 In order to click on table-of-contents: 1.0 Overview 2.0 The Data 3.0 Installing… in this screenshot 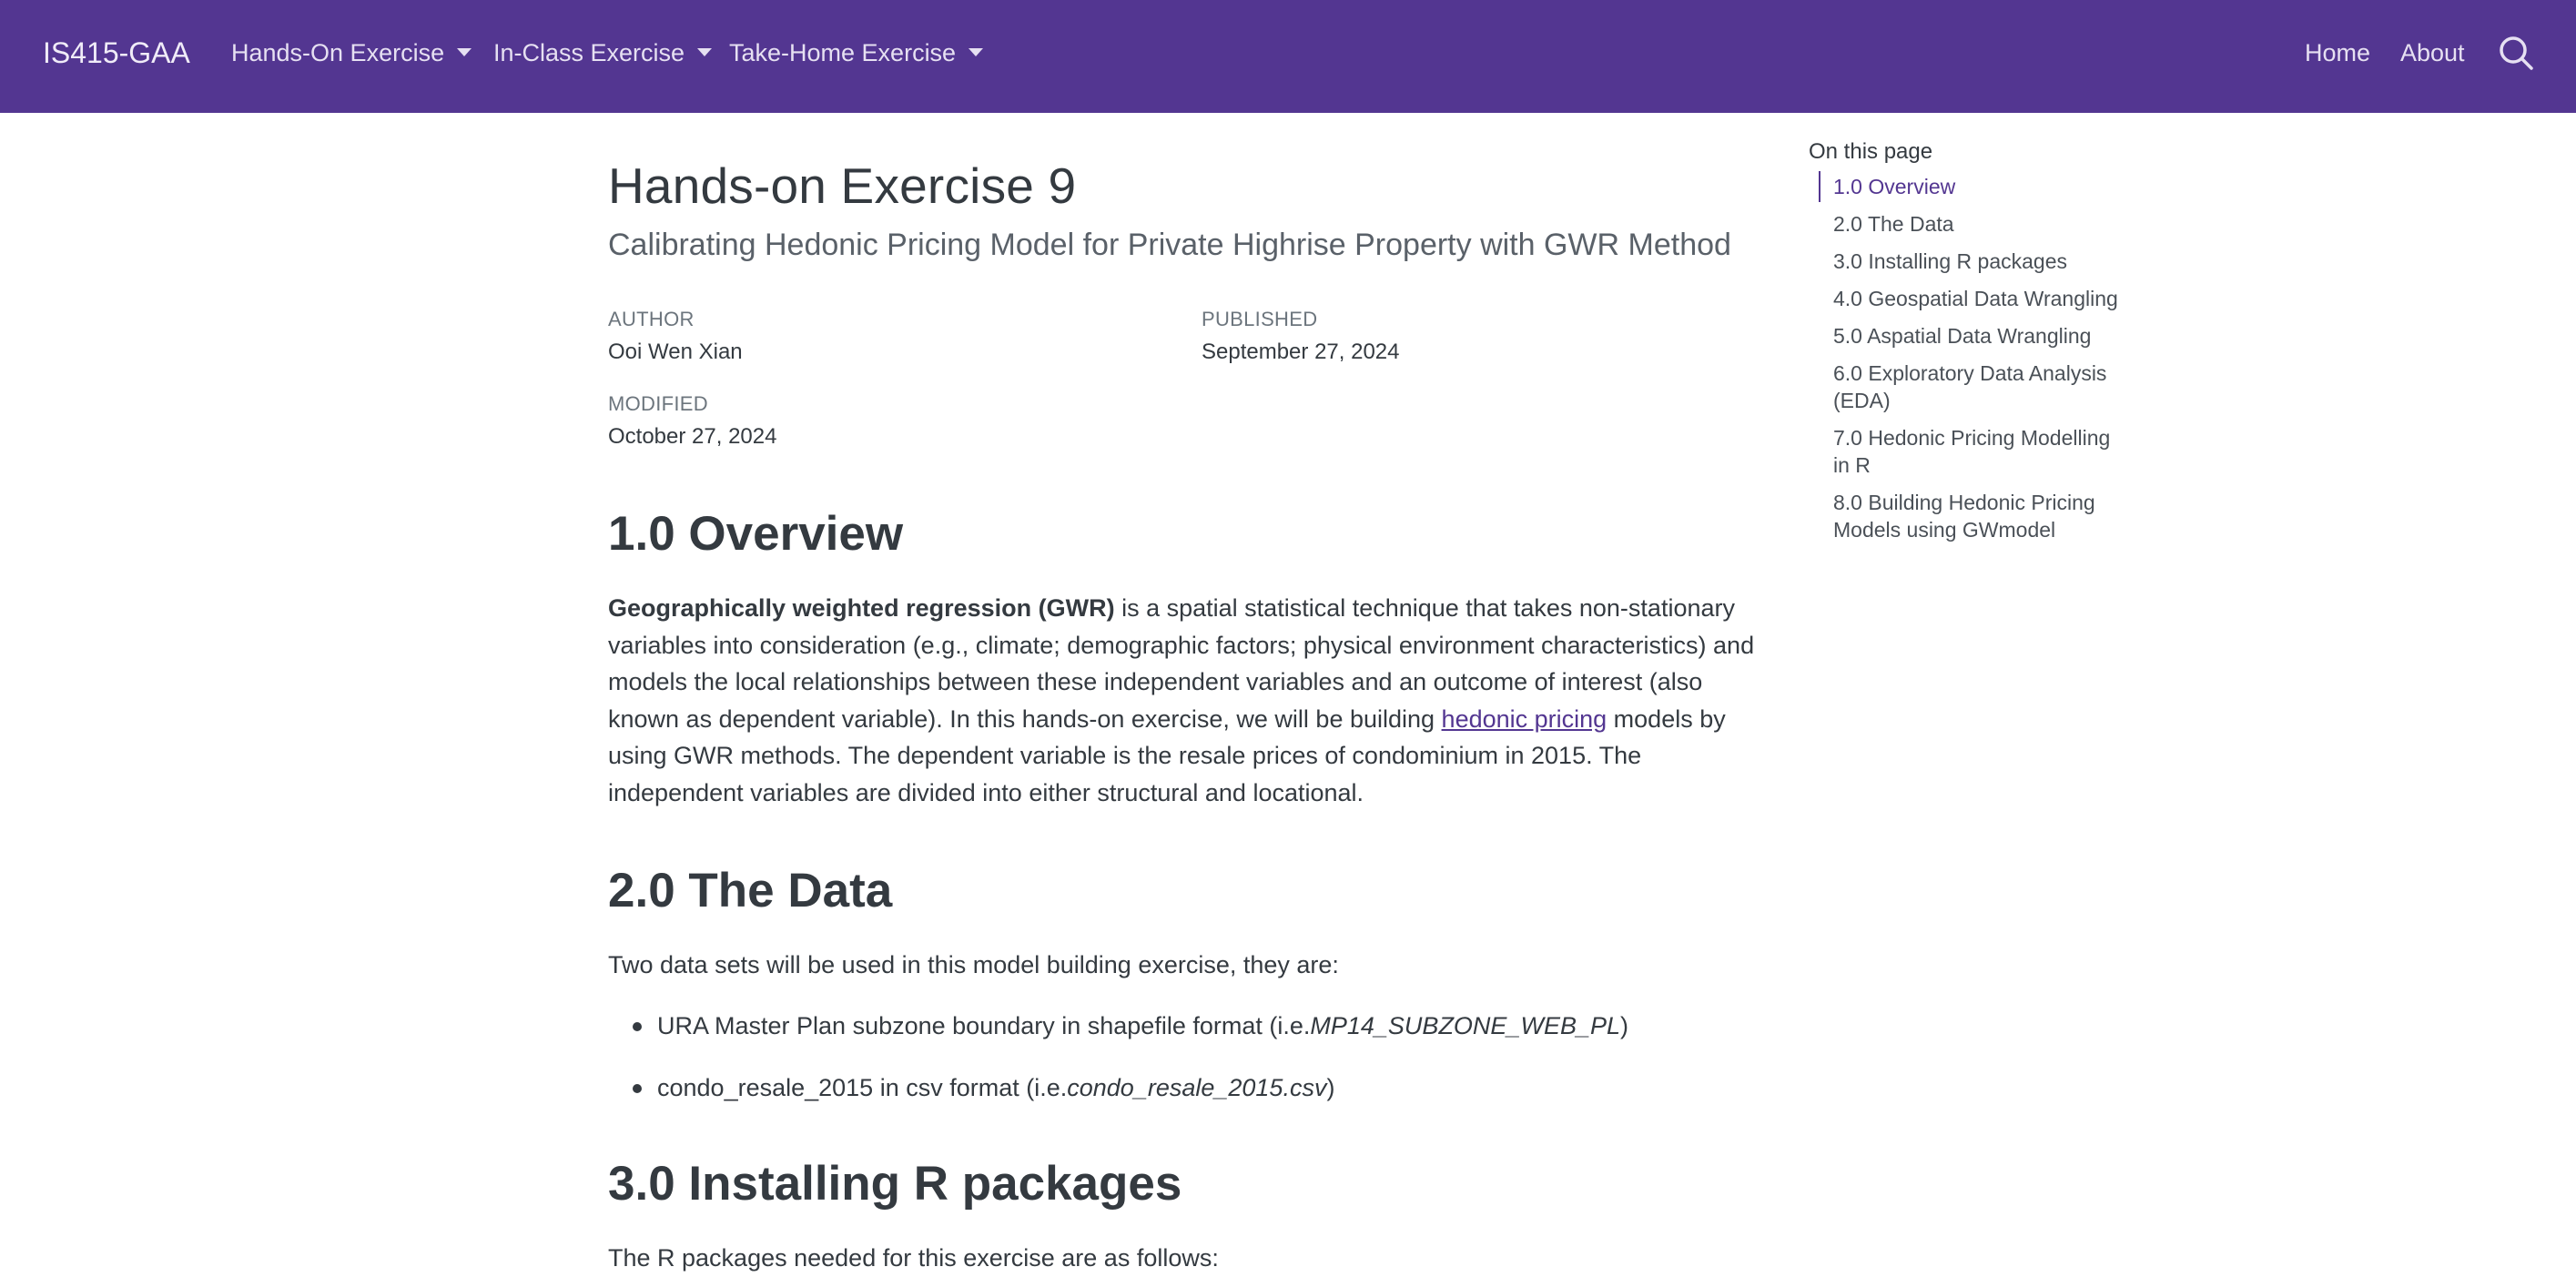, I will do `click(1973, 362)`.